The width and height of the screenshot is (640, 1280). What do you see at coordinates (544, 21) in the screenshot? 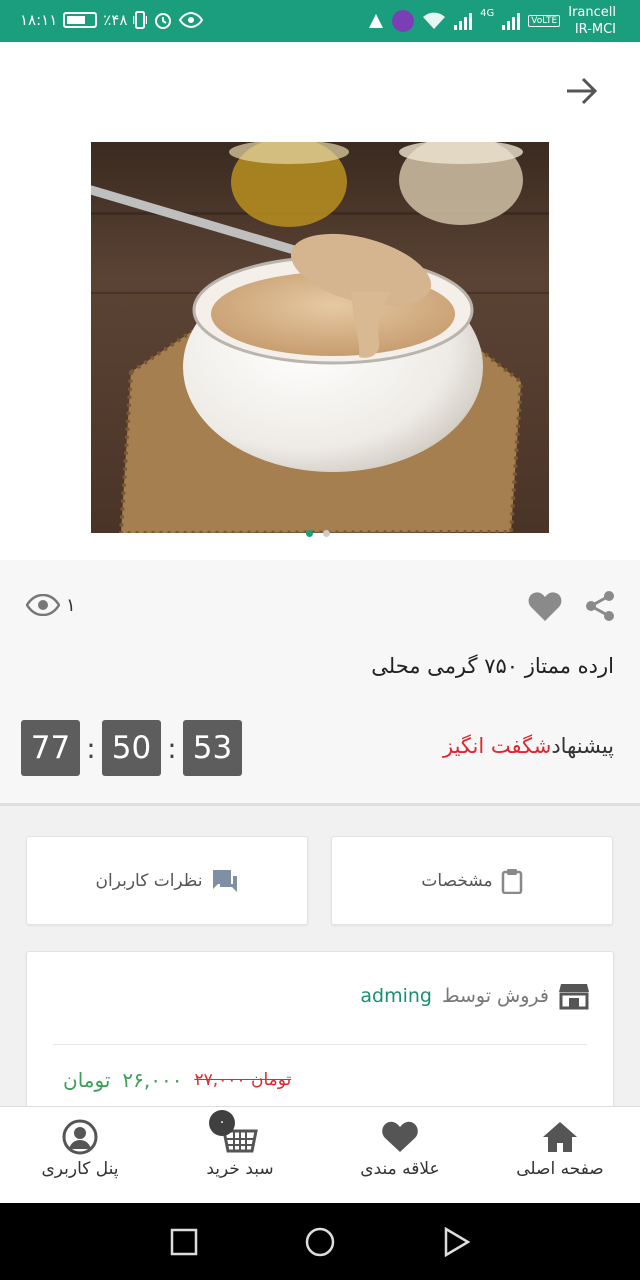
I see `volte-badge: VoLTE` at bounding box center [544, 21].